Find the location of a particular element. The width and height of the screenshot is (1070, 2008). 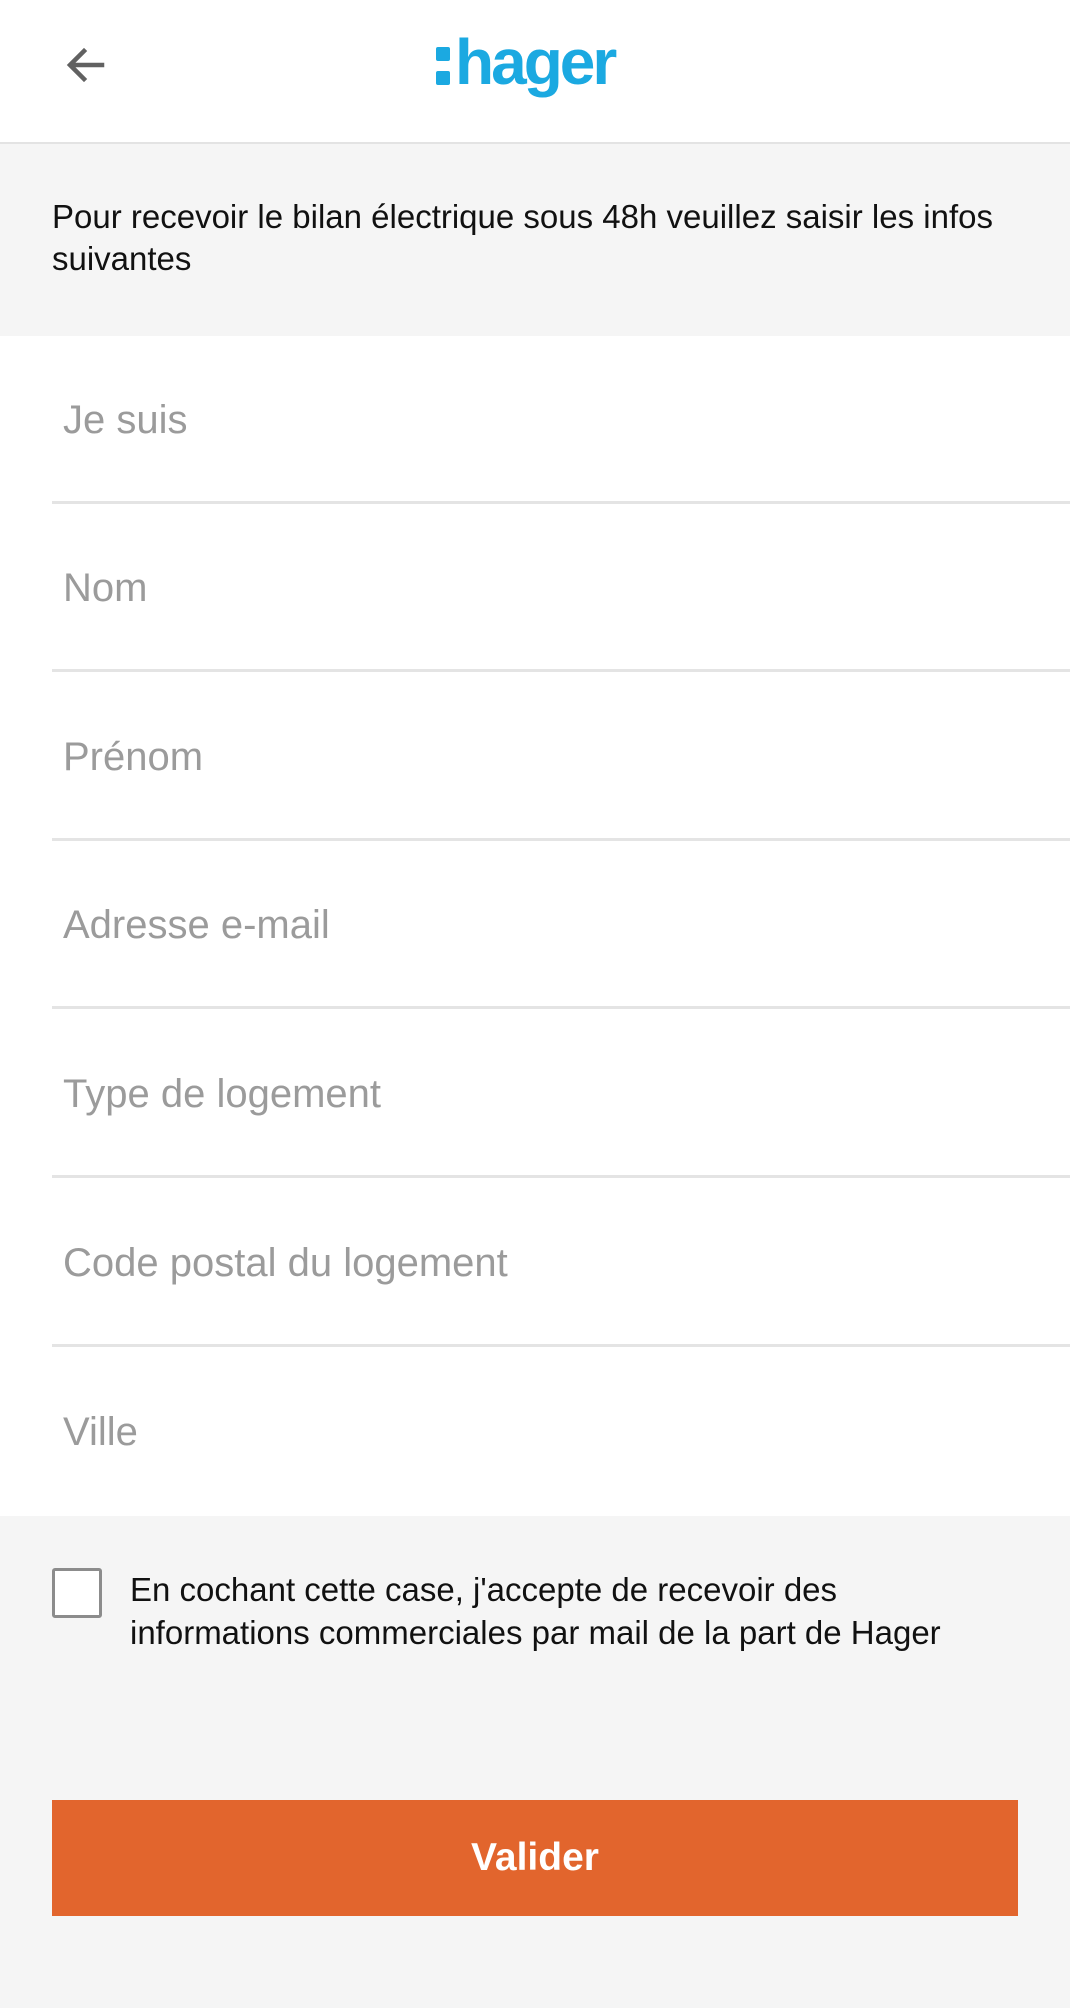

arrow-left-icon is located at coordinates (85, 65).